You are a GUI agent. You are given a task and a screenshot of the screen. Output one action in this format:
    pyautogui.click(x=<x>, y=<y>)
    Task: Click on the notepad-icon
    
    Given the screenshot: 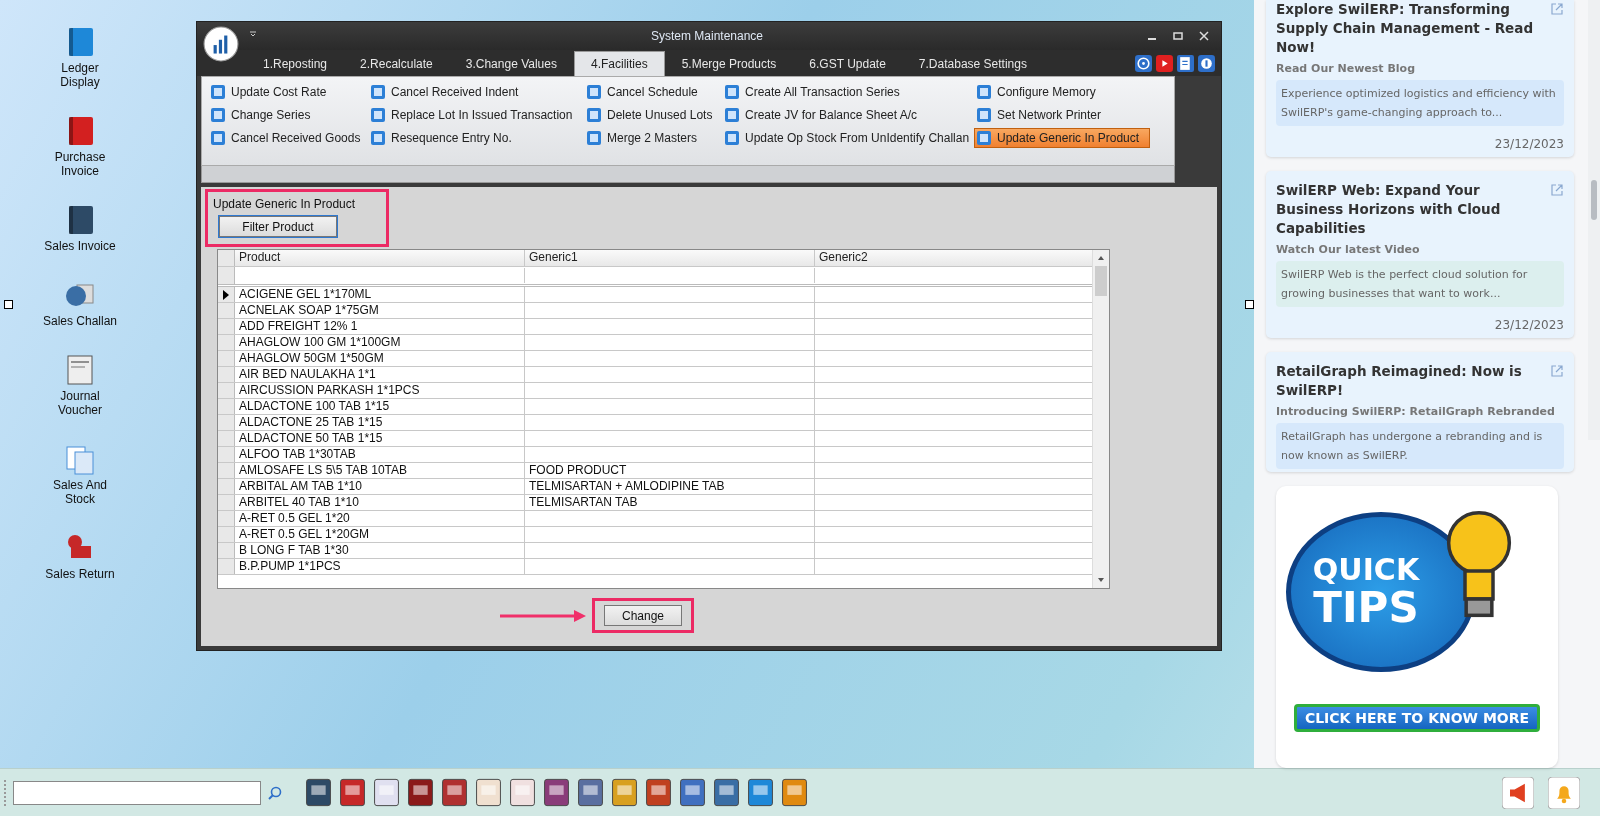 What is the action you would take?
    pyautogui.click(x=1185, y=63)
    